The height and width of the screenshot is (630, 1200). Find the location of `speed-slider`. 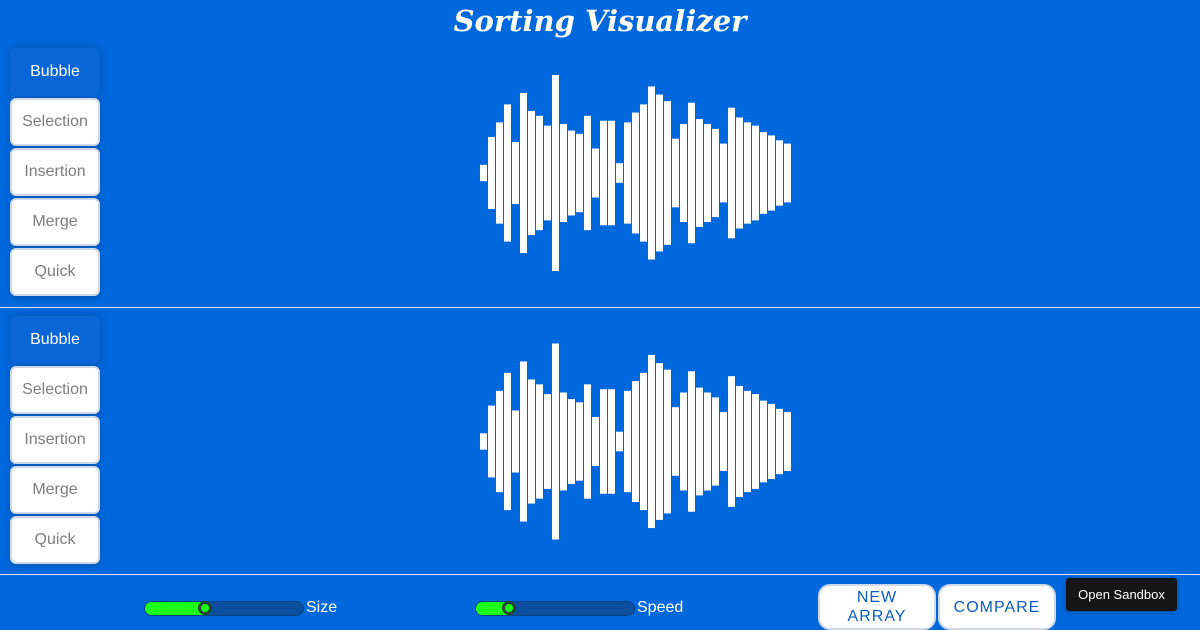

speed-slider is located at coordinates (555, 608).